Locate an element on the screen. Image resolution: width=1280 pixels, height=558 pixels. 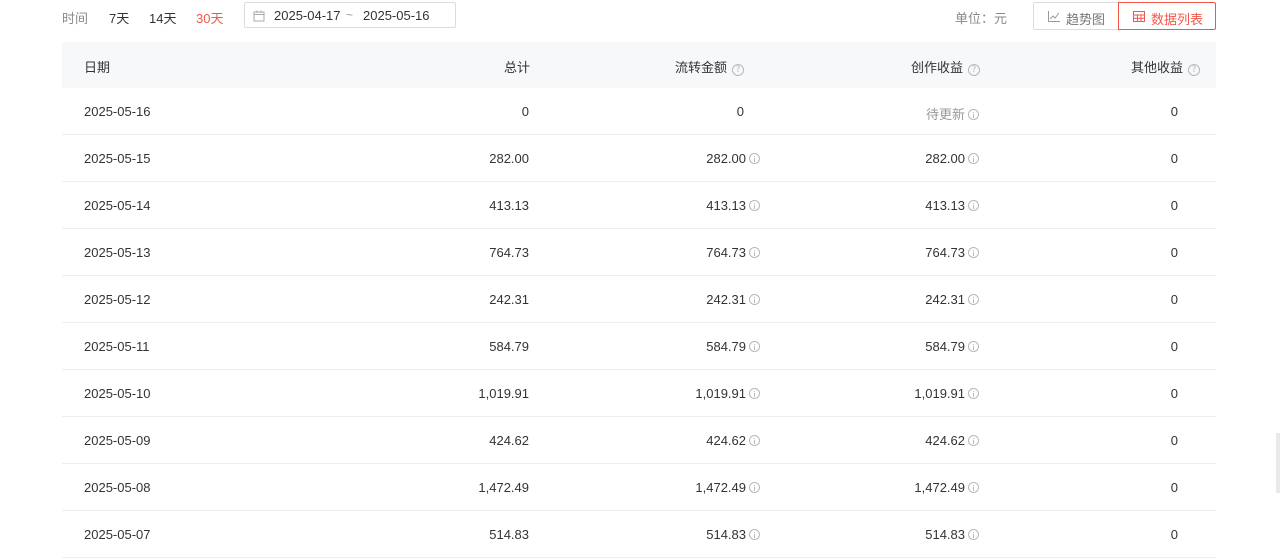
cell-date: 2025-05-10 is located at coordinates (117, 393).